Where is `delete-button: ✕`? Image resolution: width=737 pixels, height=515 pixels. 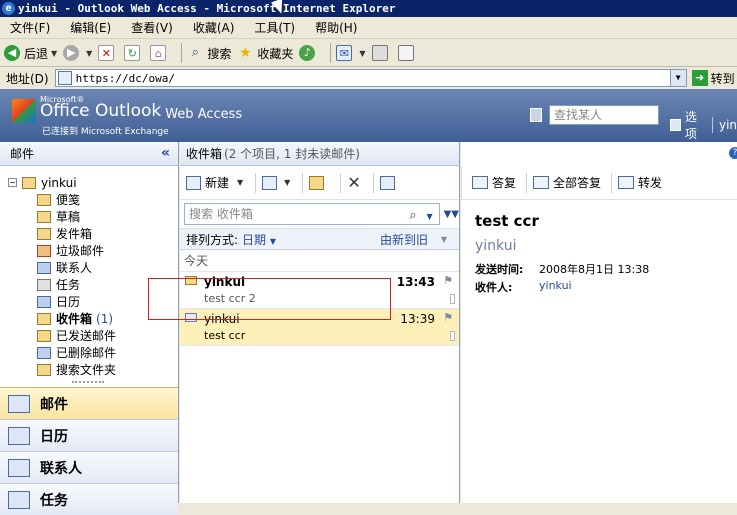
delete-button: ✕ is located at coordinates (353, 182).